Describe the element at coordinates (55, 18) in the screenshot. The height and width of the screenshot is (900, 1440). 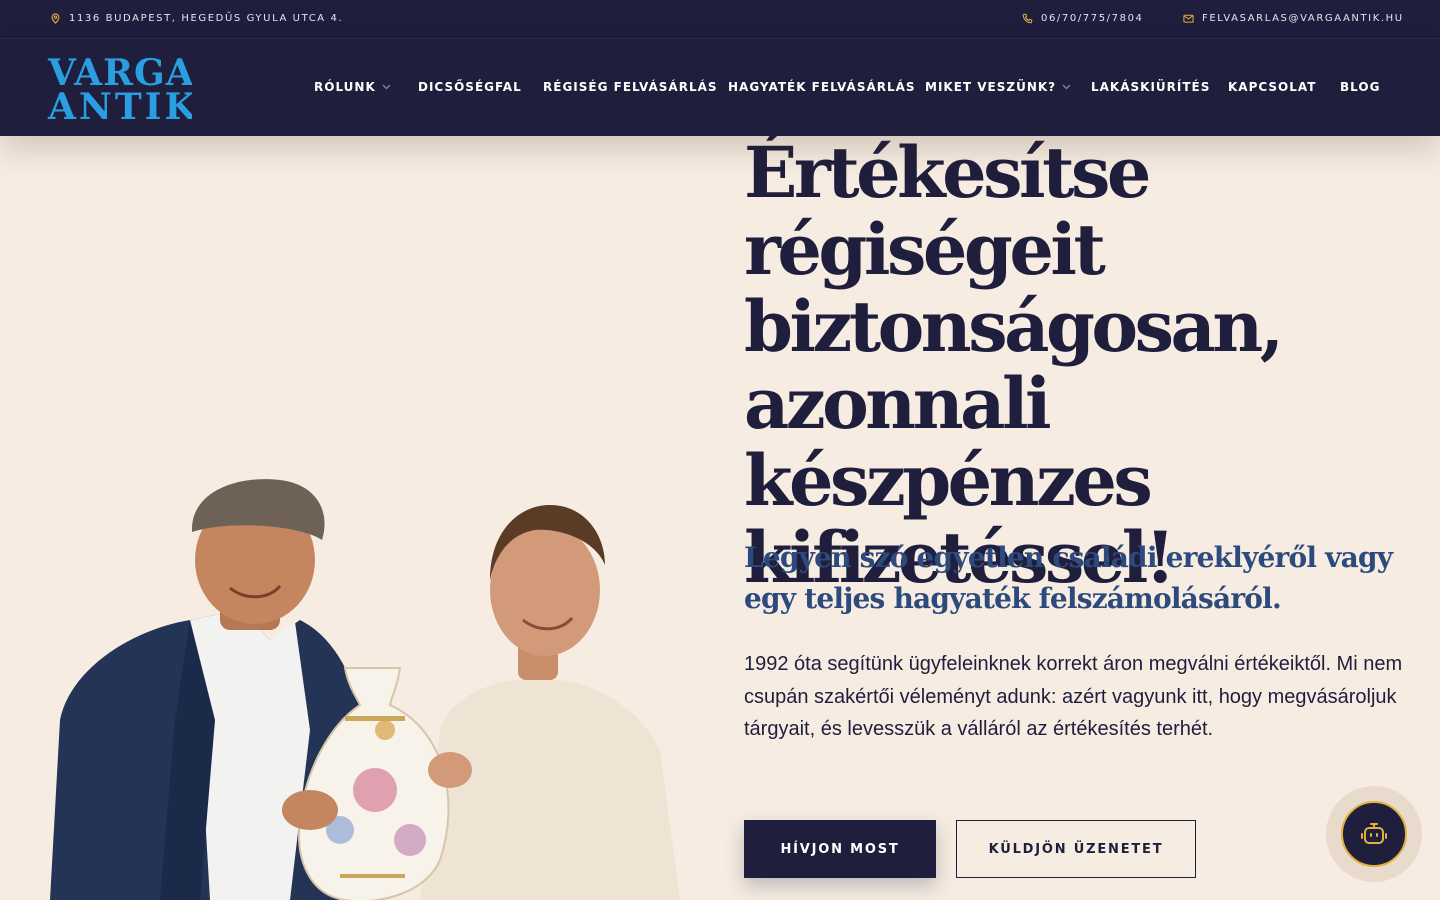
I see `map-pin-icon` at that location.